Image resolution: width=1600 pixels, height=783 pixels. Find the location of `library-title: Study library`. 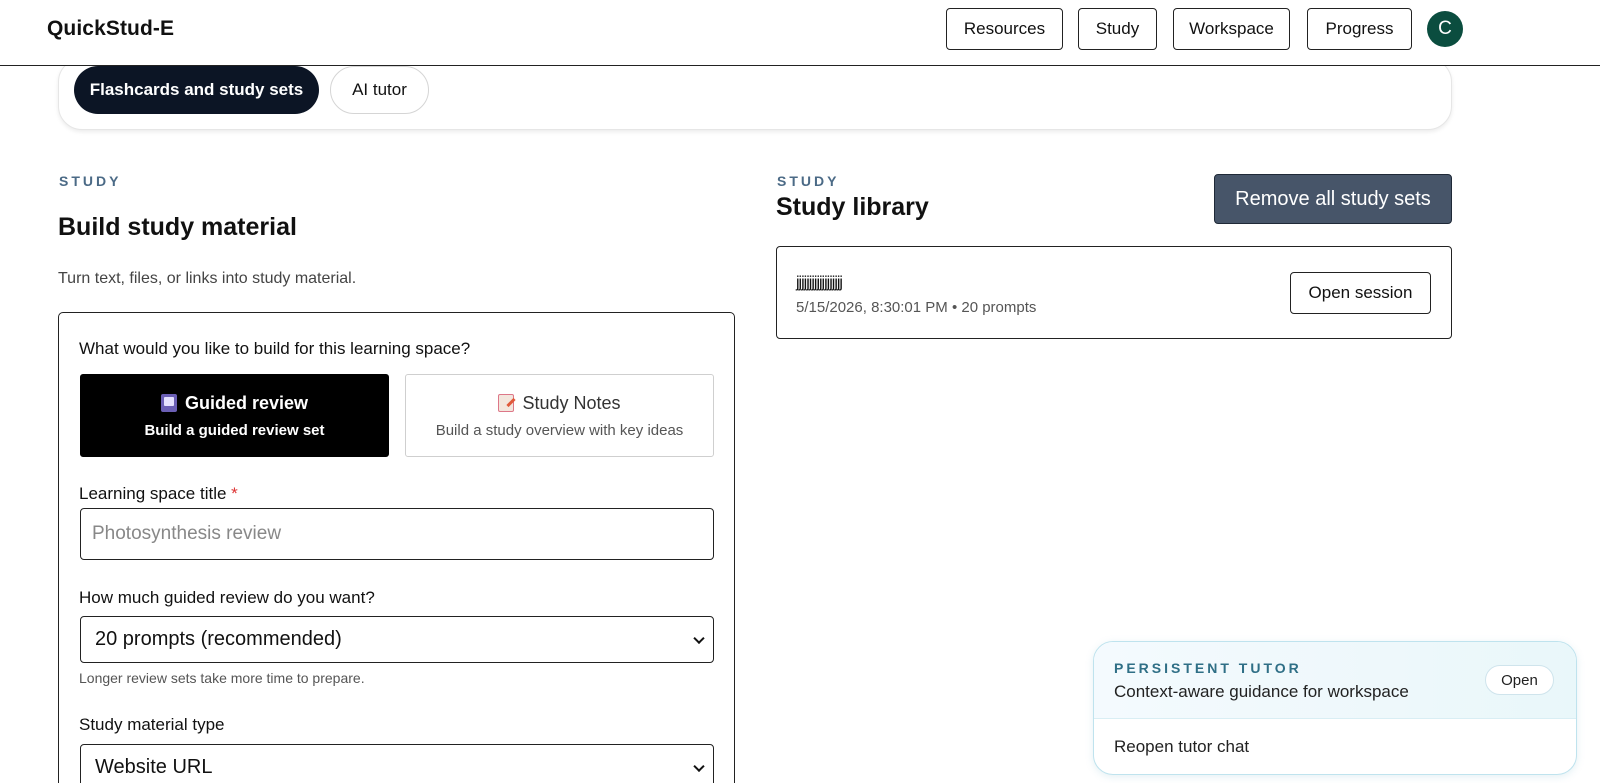

library-title: Study library is located at coordinates (852, 207).